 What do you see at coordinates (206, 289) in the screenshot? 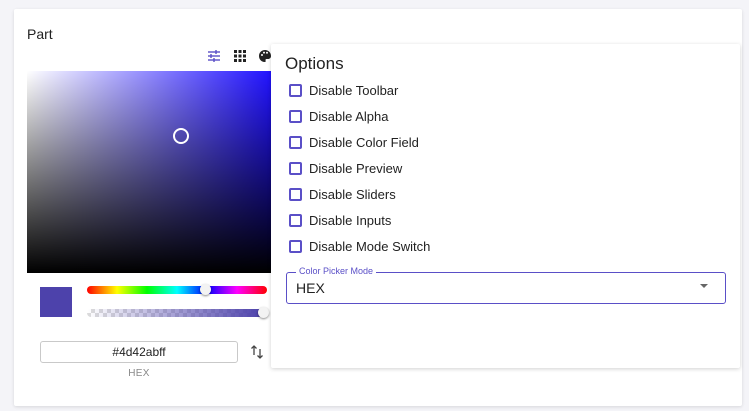
I see `hue-slider-thumb` at bounding box center [206, 289].